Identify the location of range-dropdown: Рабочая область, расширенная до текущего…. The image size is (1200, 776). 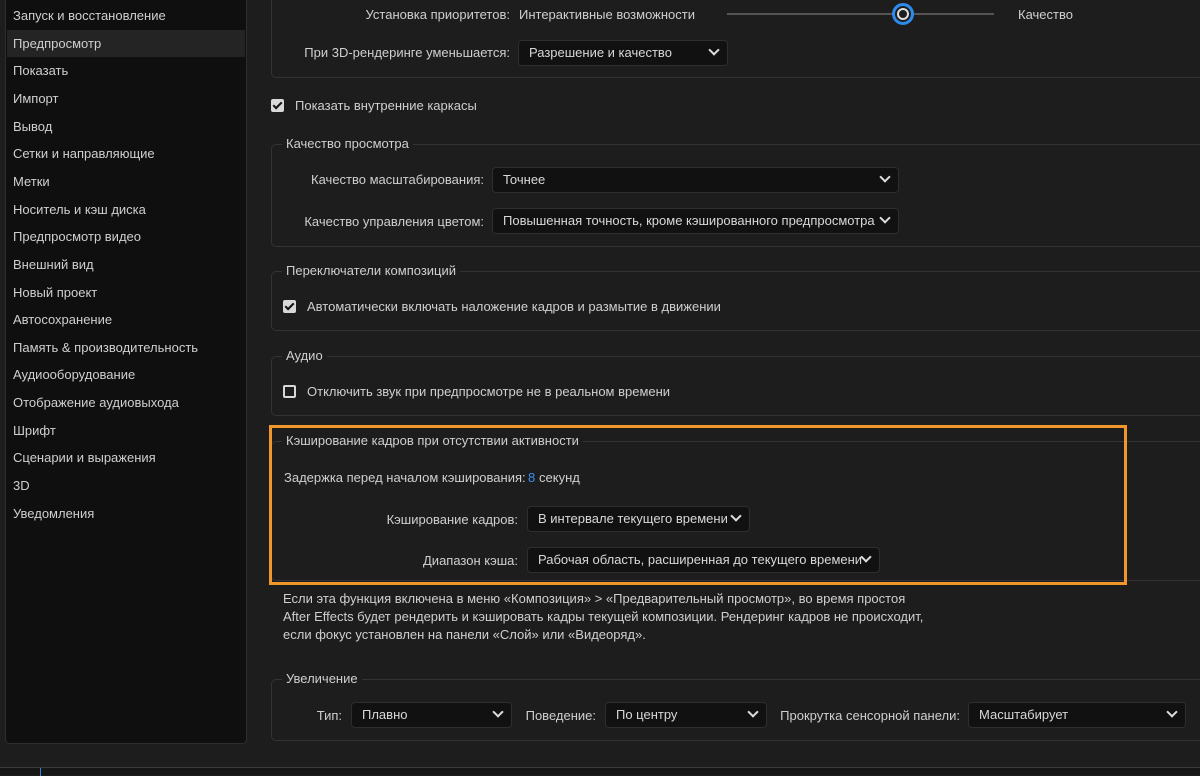
(703, 560).